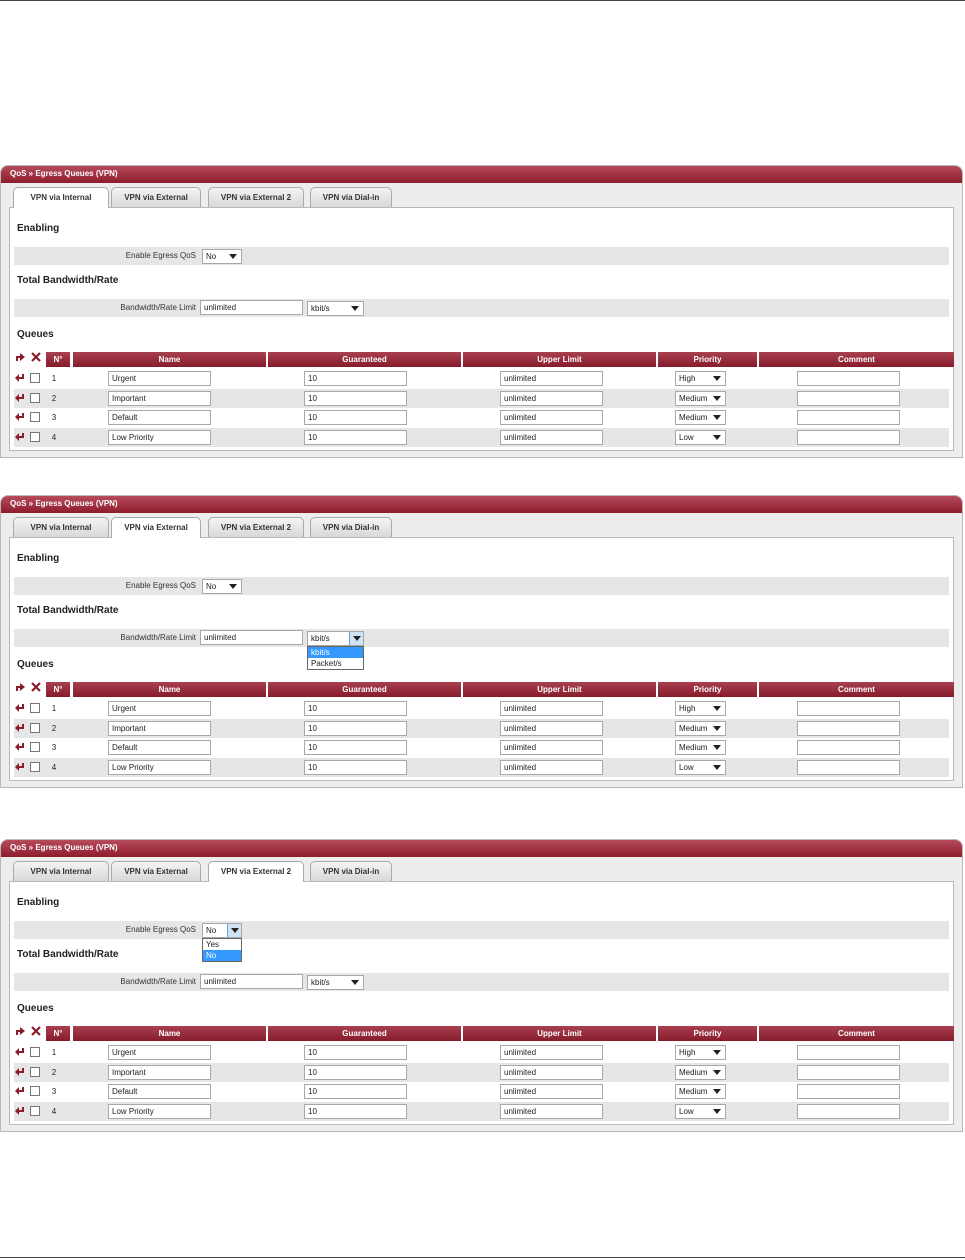  What do you see at coordinates (222, 944) in the screenshot?
I see `option-yes: Yes` at bounding box center [222, 944].